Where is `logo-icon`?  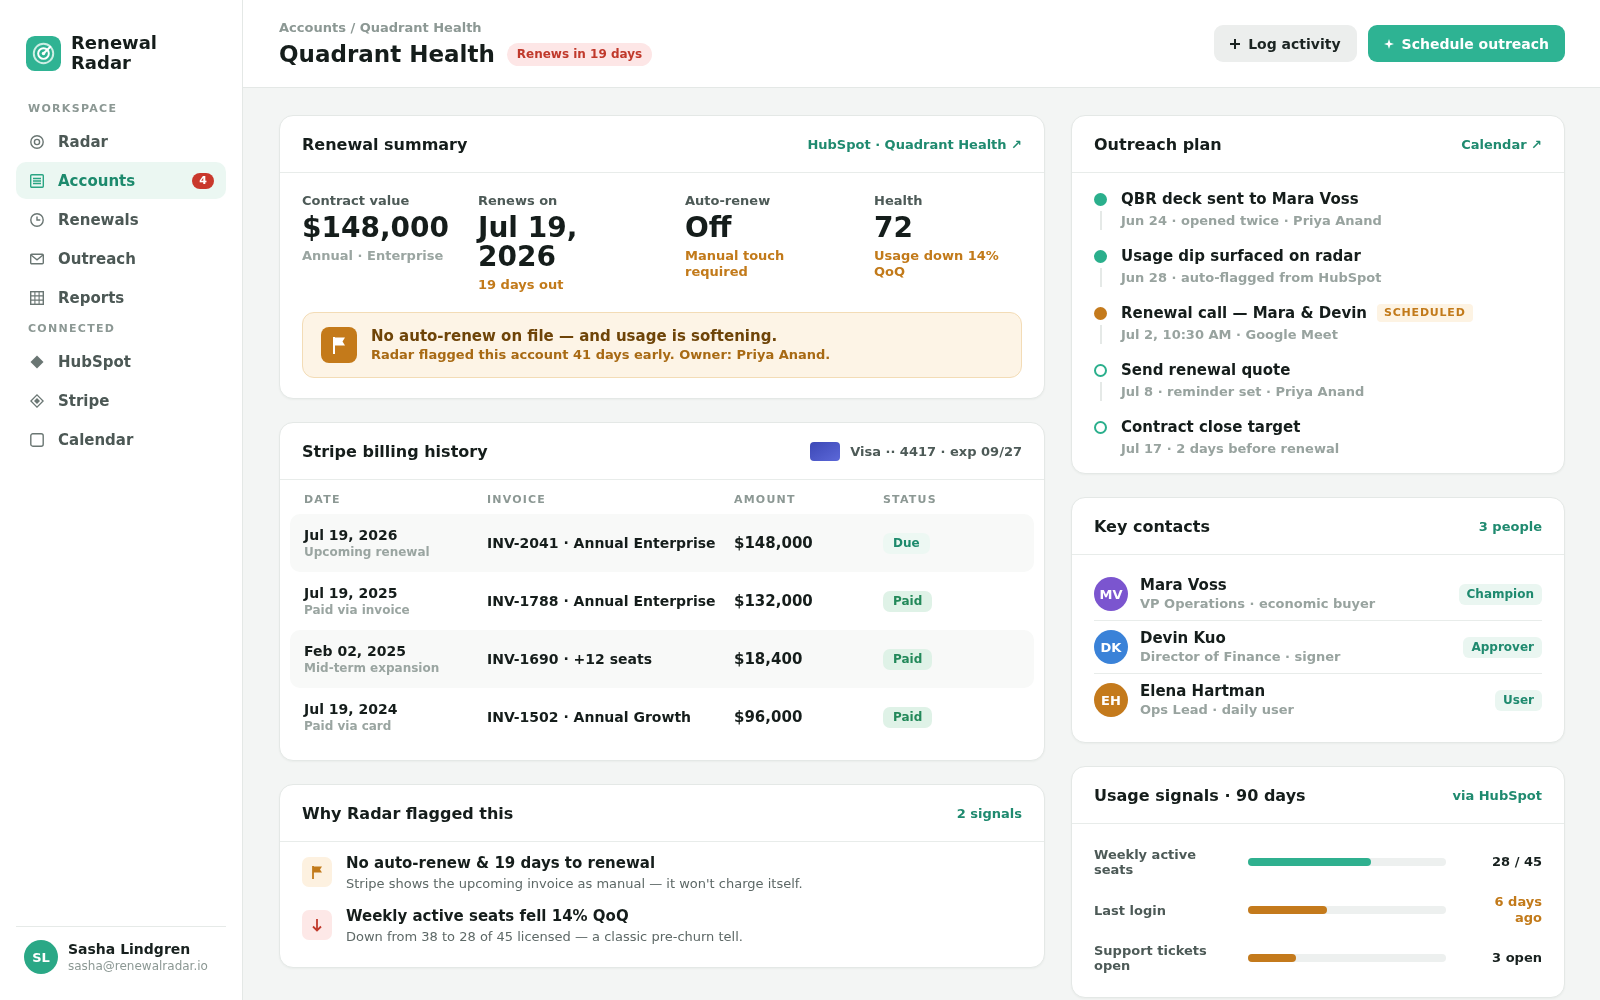
logo-icon is located at coordinates (43, 53).